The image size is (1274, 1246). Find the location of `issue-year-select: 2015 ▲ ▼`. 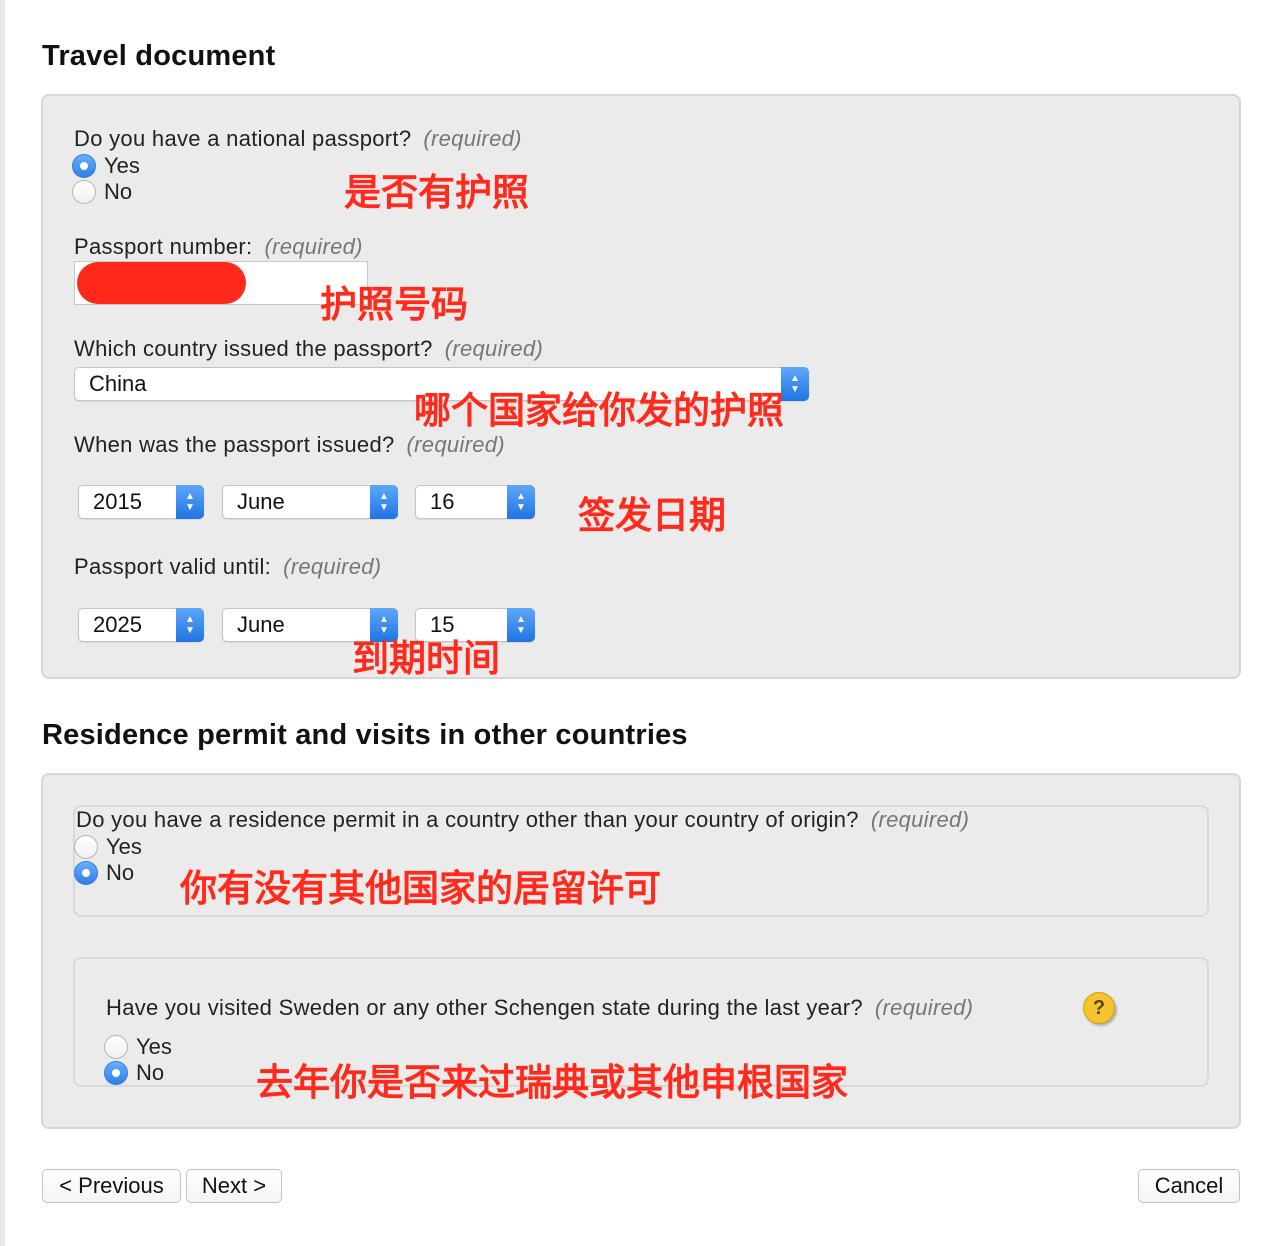

issue-year-select: 2015 ▲ ▼ is located at coordinates (141, 502).